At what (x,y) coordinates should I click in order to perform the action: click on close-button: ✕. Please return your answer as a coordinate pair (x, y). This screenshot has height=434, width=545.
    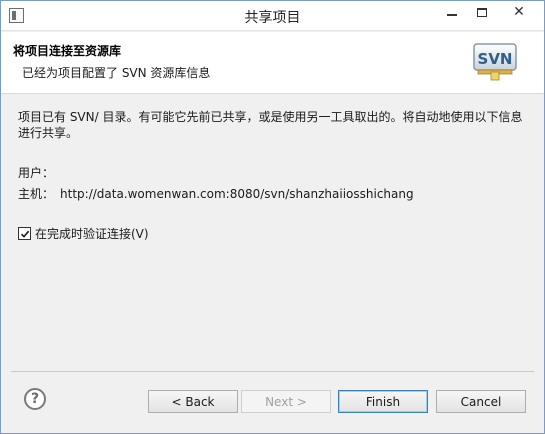
    Looking at the image, I should click on (519, 12).